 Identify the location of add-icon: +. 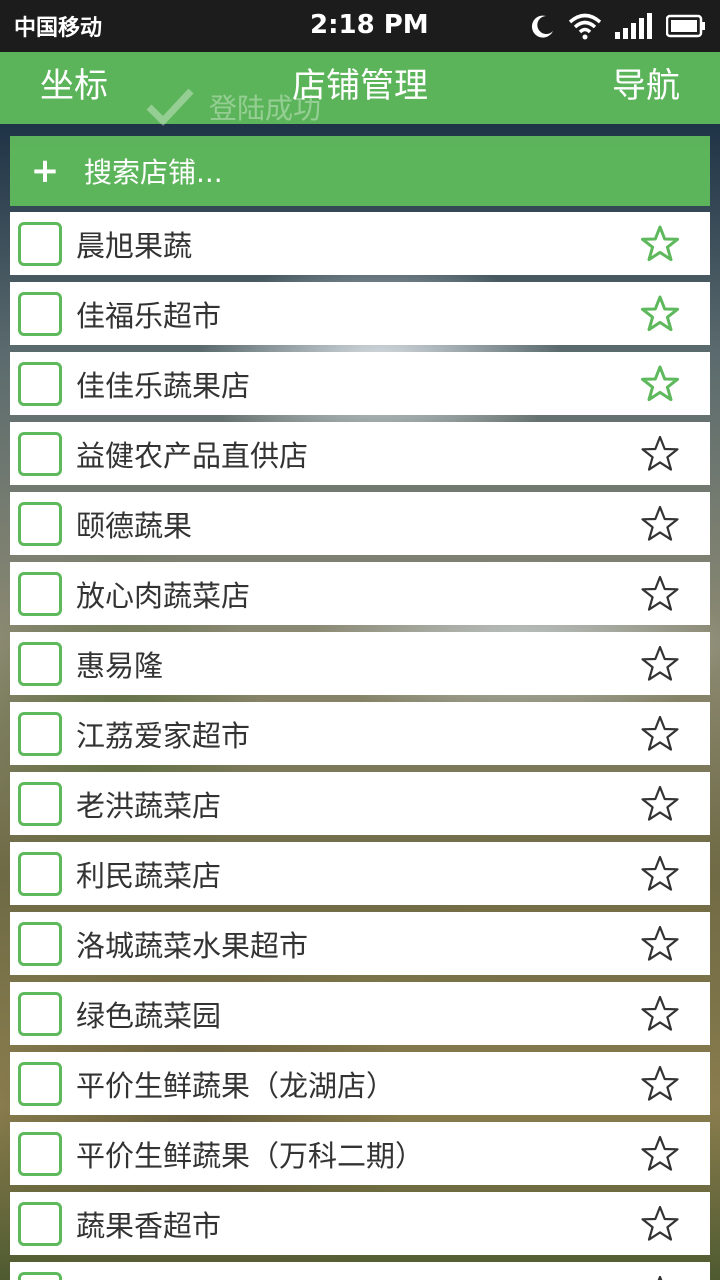
(45, 171).